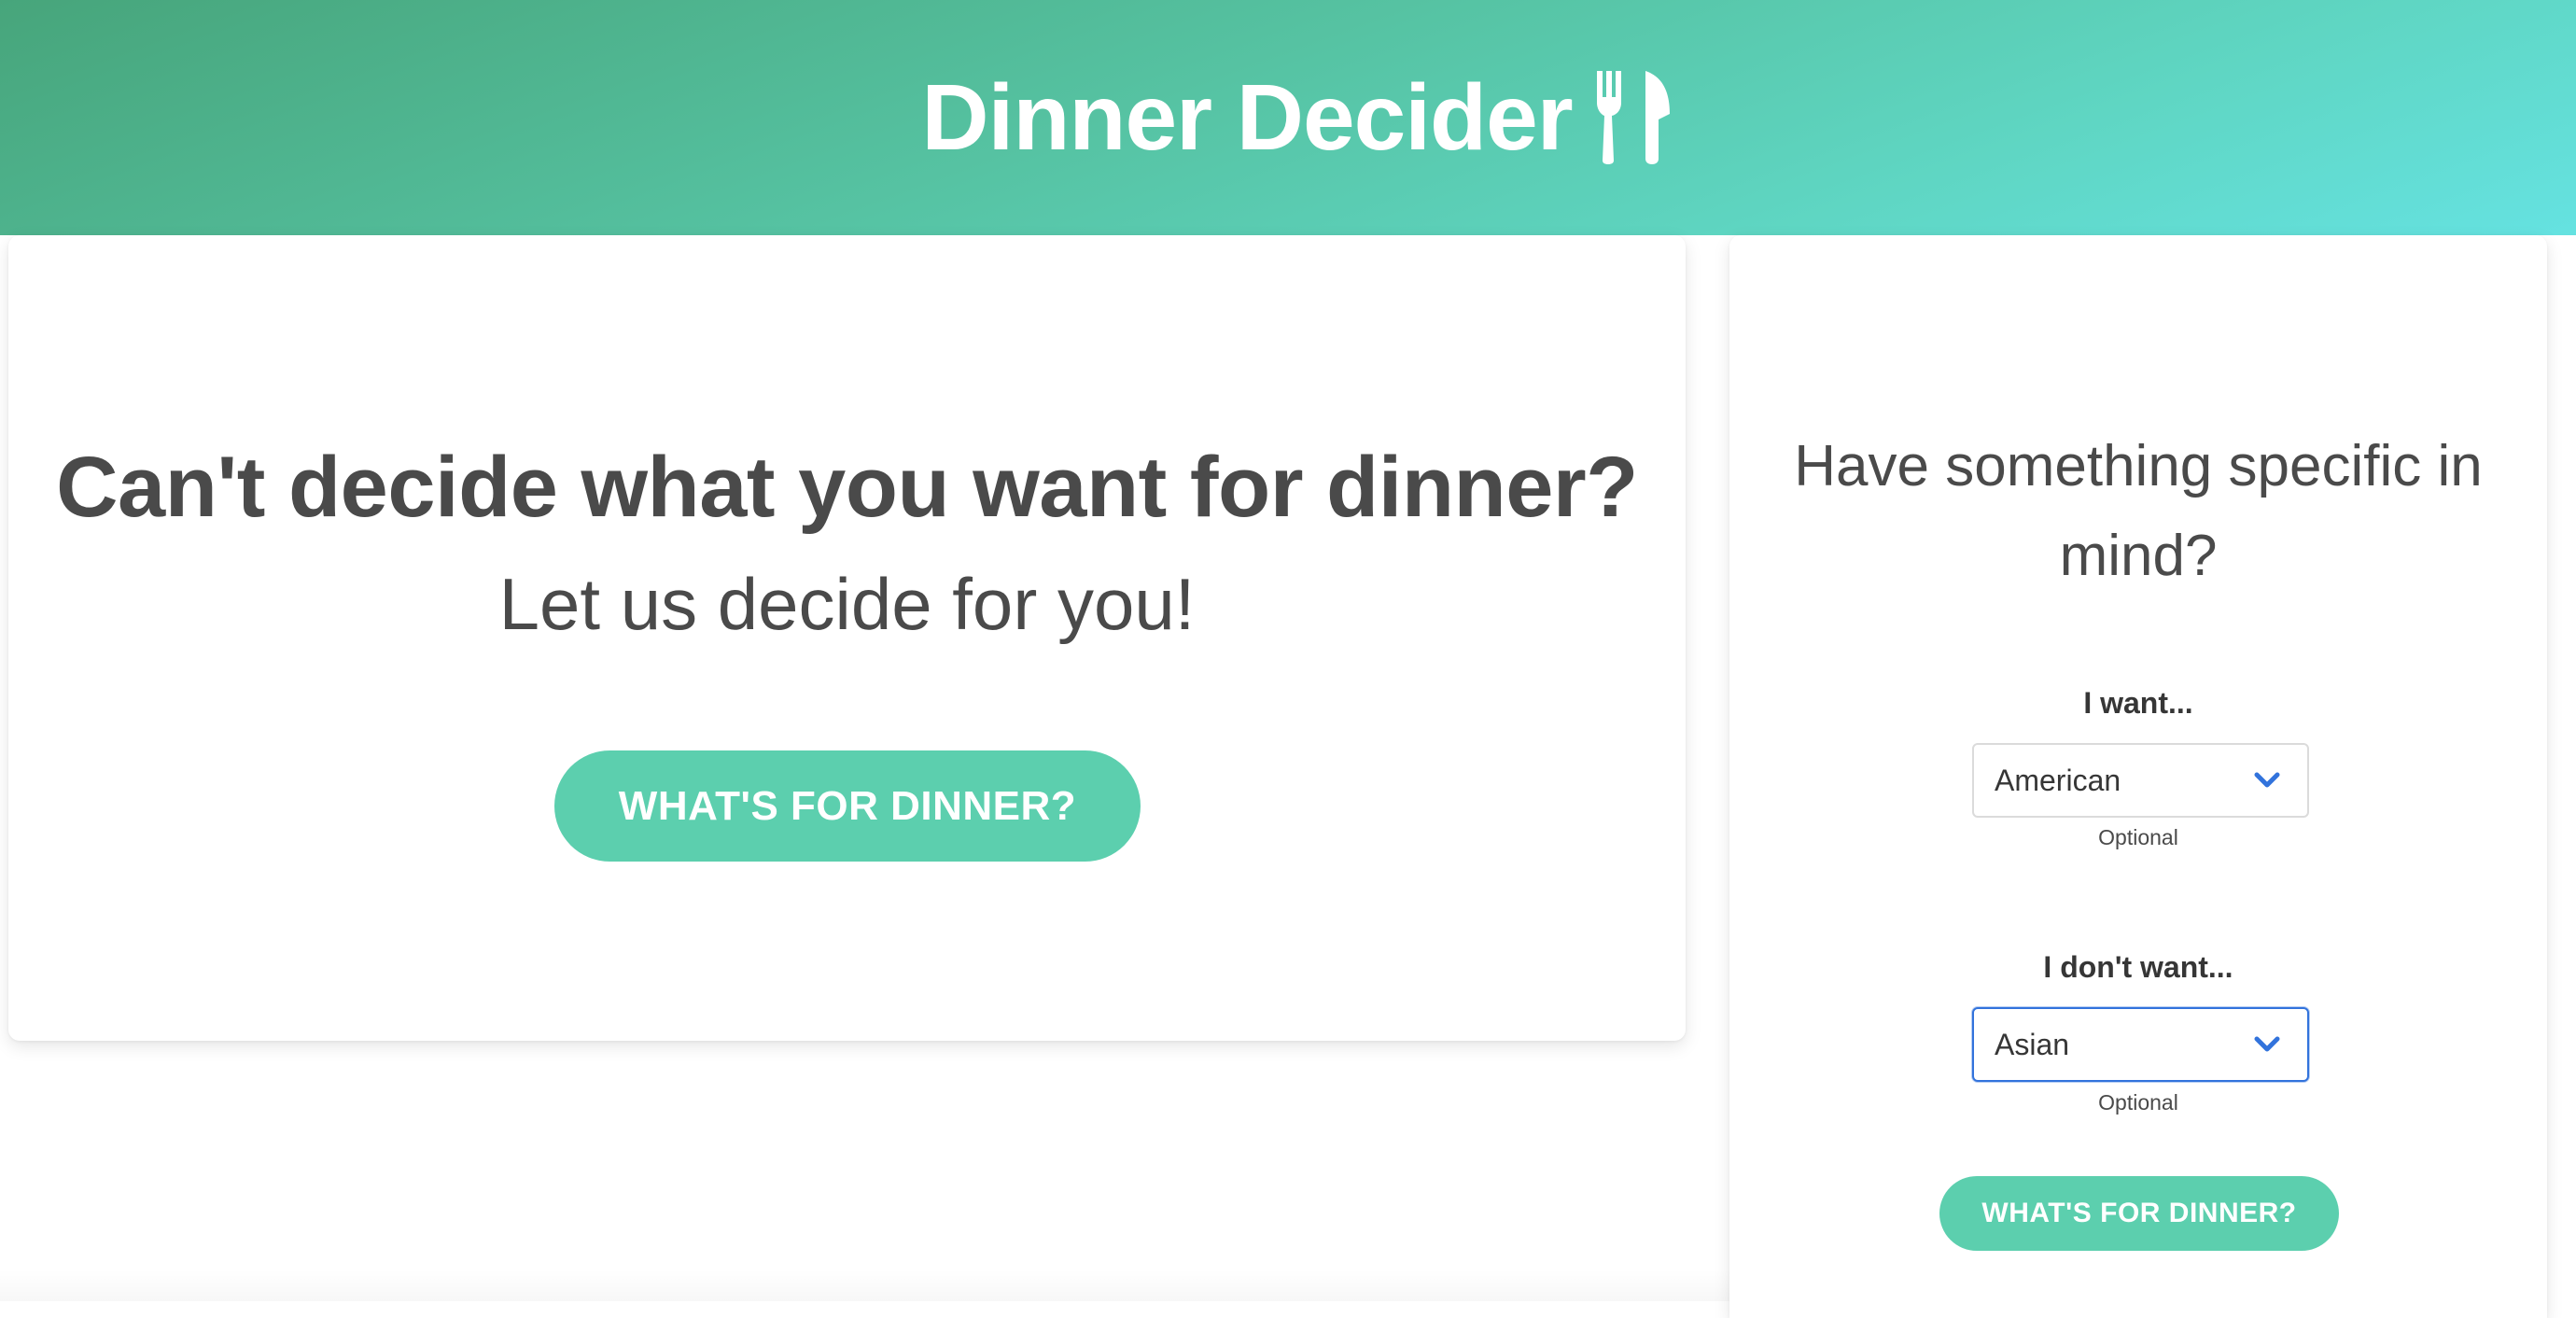 The height and width of the screenshot is (1318, 2576). What do you see at coordinates (2058, 780) in the screenshot?
I see `want-selected-value: American` at bounding box center [2058, 780].